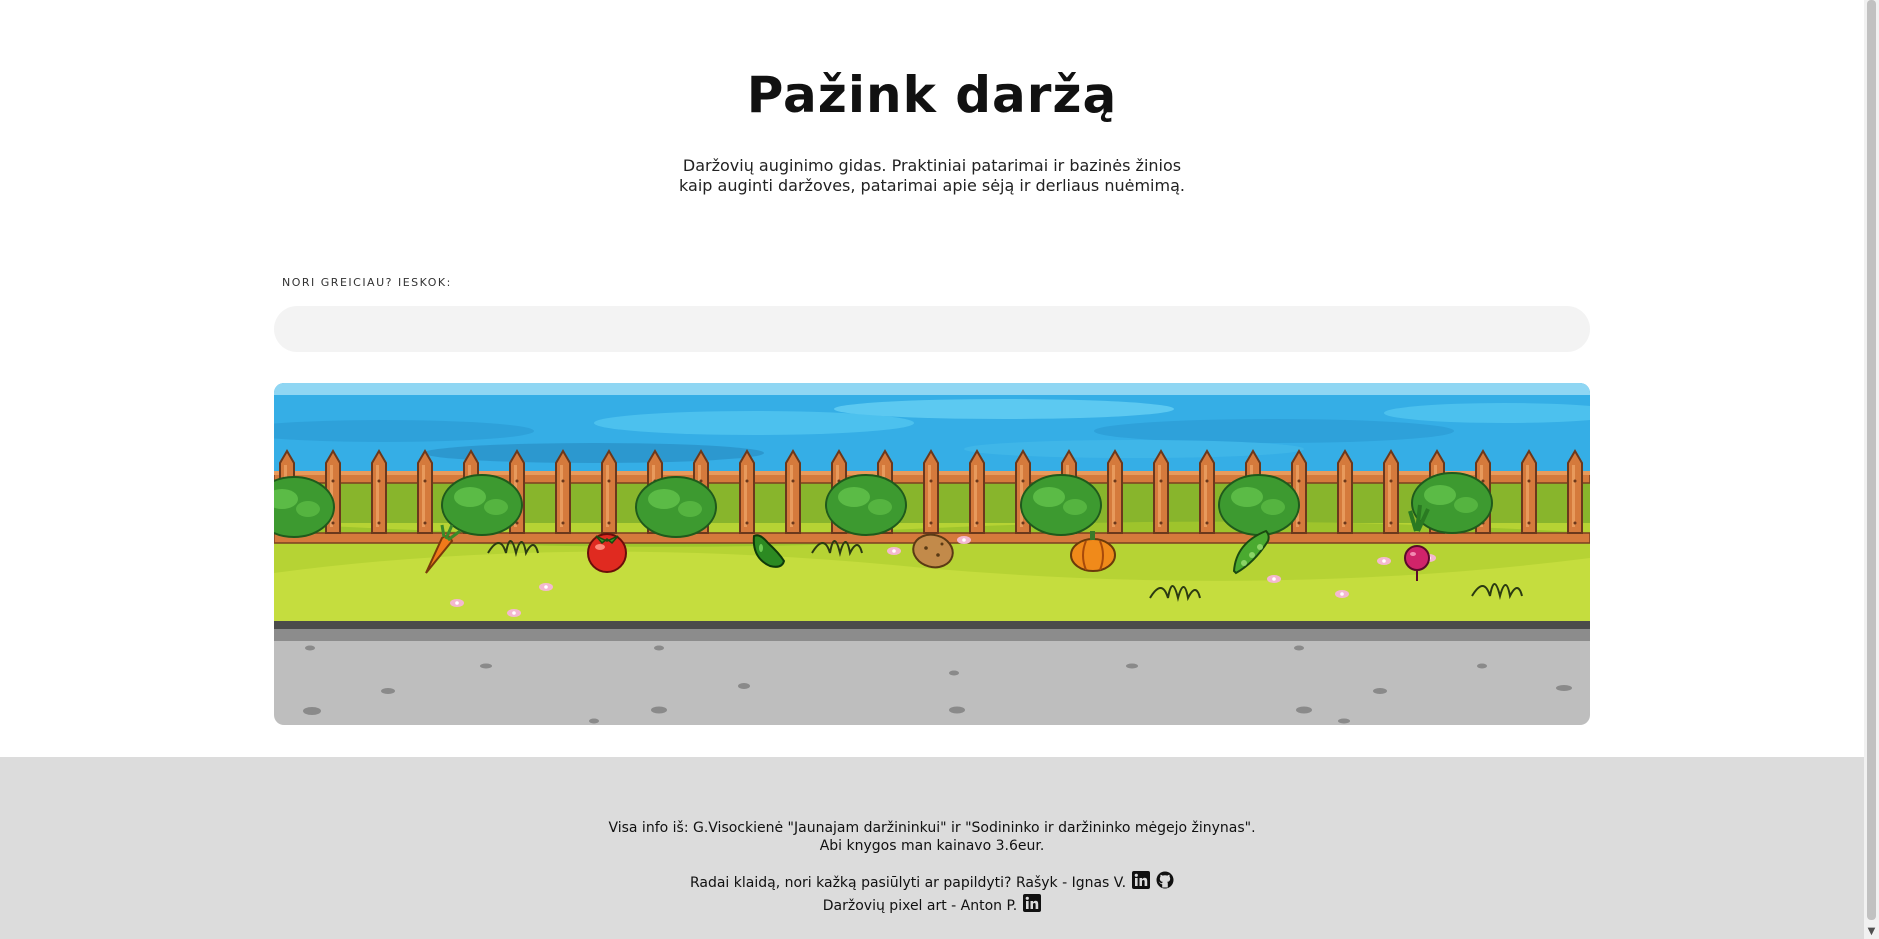 This screenshot has width=1879, height=939. What do you see at coordinates (367, 282) in the screenshot?
I see `search-label: NORI GREICIAU? IESKOK:` at bounding box center [367, 282].